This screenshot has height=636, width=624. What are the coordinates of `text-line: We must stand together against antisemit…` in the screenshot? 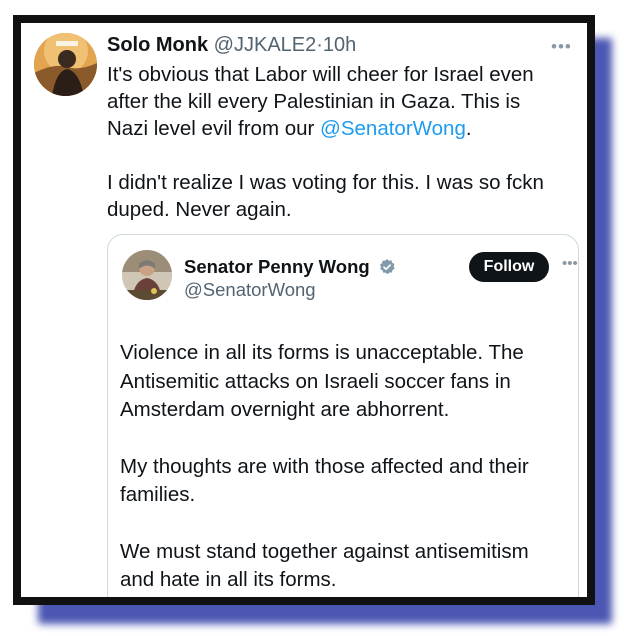 It's located at (324, 551).